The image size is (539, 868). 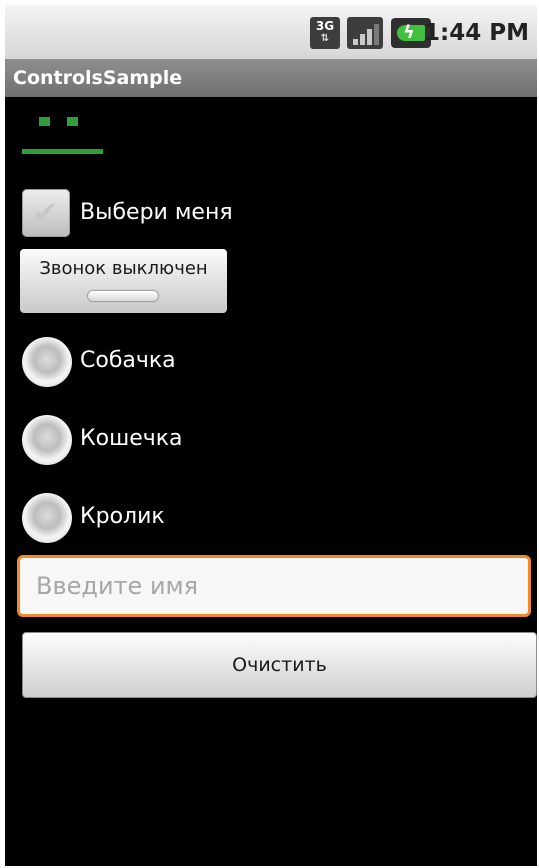 I want to click on radio-dog: Собачка, so click(x=172, y=363).